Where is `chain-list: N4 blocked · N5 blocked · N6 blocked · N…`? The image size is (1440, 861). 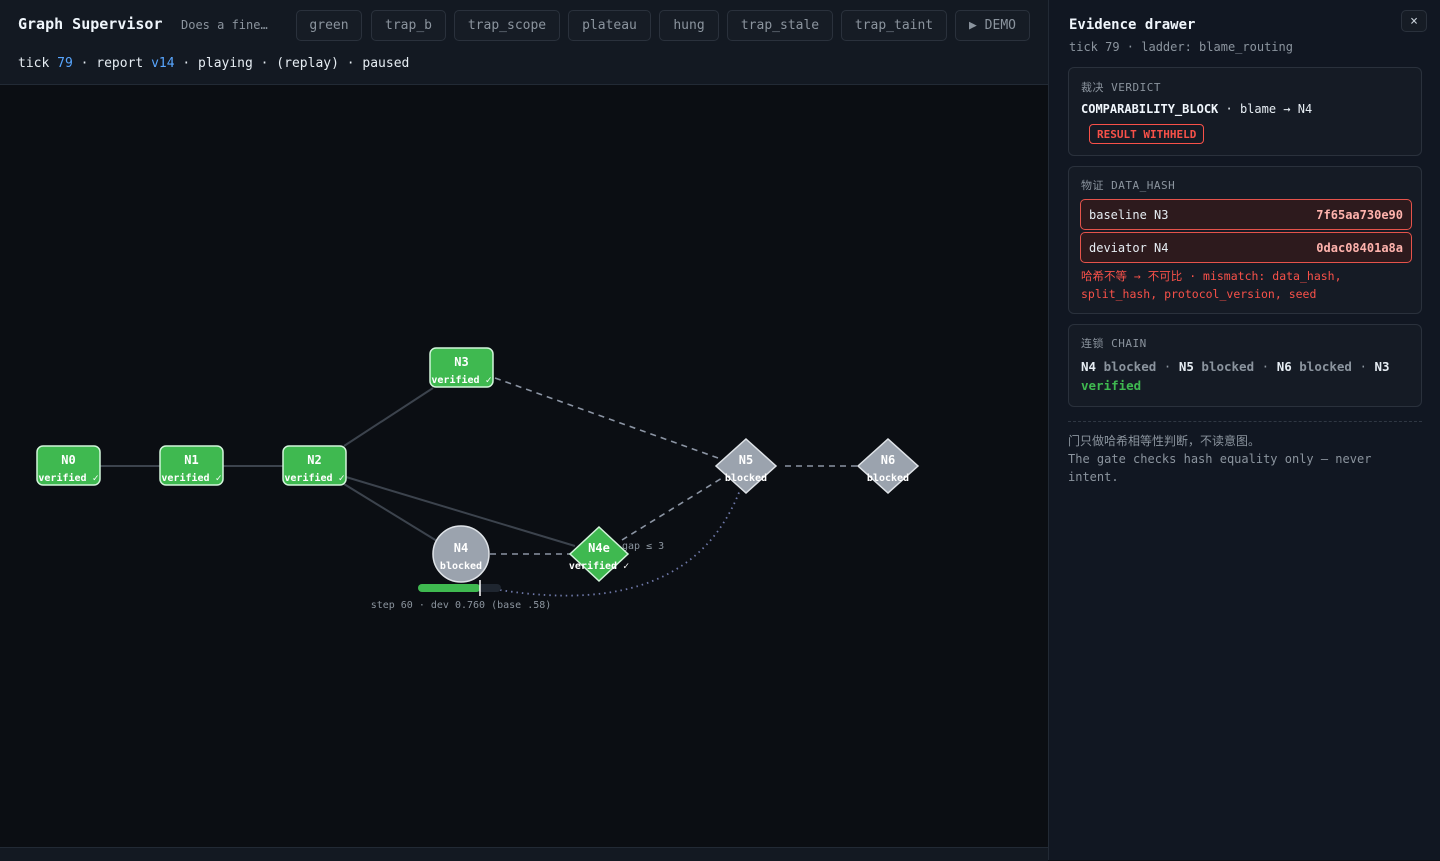
chain-list: N4 blocked · N5 blocked · N6 blocked · N… is located at coordinates (1235, 376).